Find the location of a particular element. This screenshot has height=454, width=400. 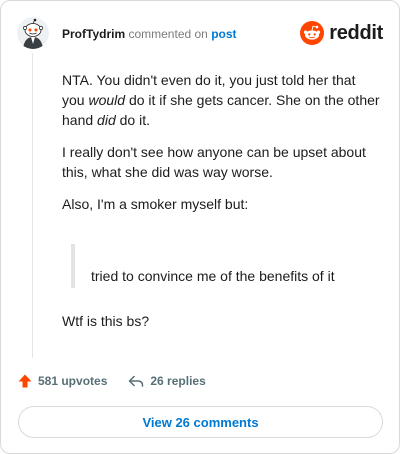

comment-actions: 581 upvotes 26 replies is located at coordinates (111, 381).